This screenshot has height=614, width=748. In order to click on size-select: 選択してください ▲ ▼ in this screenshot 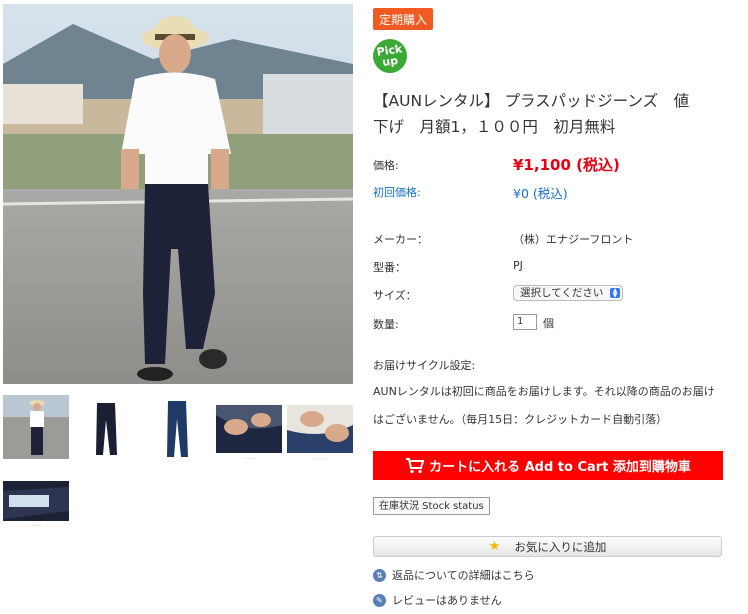, I will do `click(568, 293)`.